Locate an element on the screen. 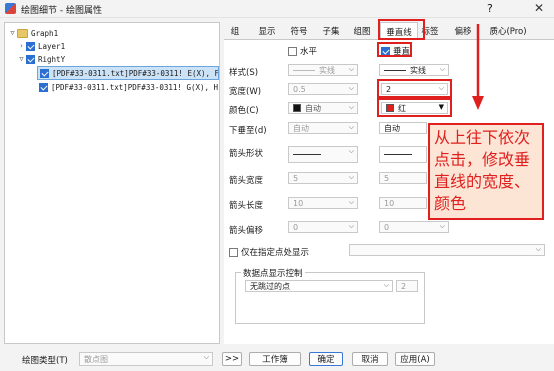 Image resolution: width=554 pixels, height=371 pixels. tree-node-righty: ▽ RightY is located at coordinates (41, 59).